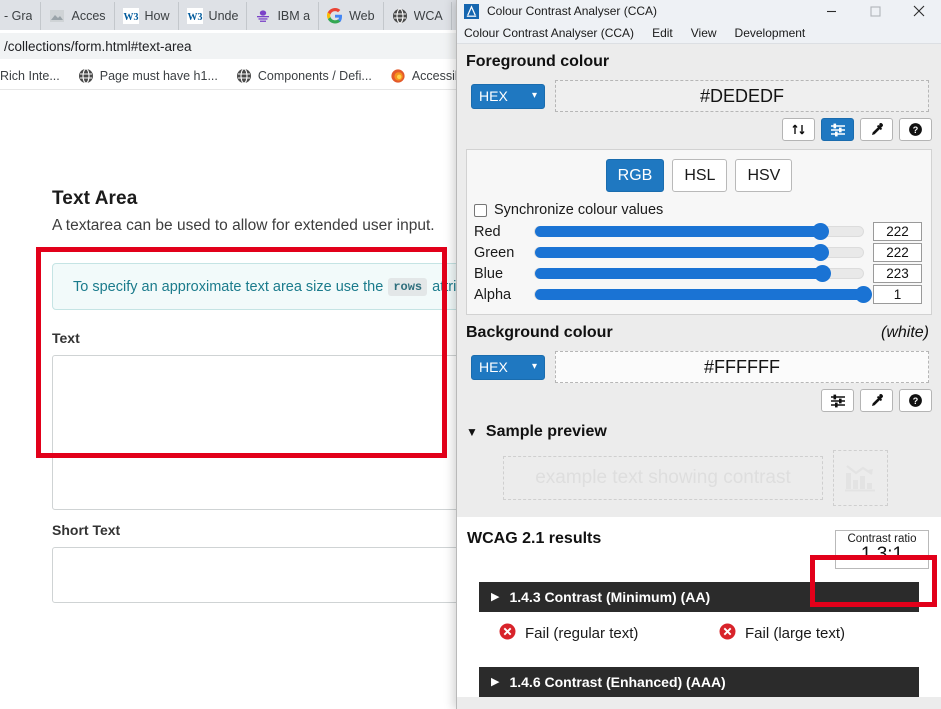 The image size is (941, 709). What do you see at coordinates (493, 294) in the screenshot?
I see `slider-label-alpha: Alpha` at bounding box center [493, 294].